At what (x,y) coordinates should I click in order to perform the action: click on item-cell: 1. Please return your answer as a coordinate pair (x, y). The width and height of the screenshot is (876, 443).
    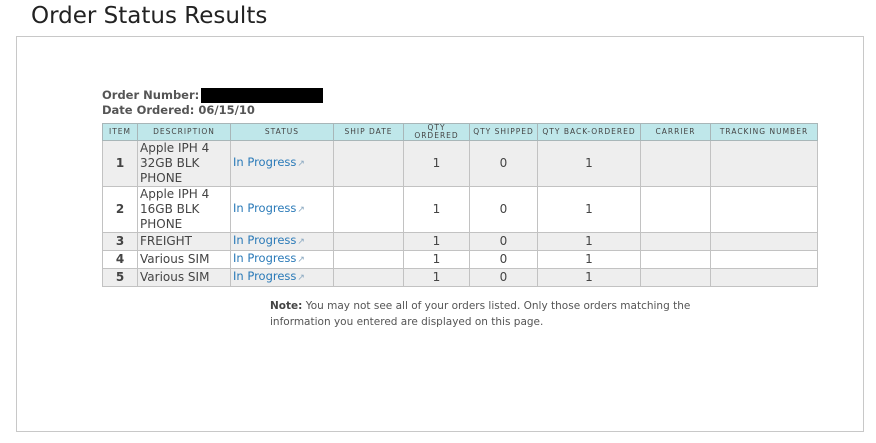
    Looking at the image, I should click on (120, 163).